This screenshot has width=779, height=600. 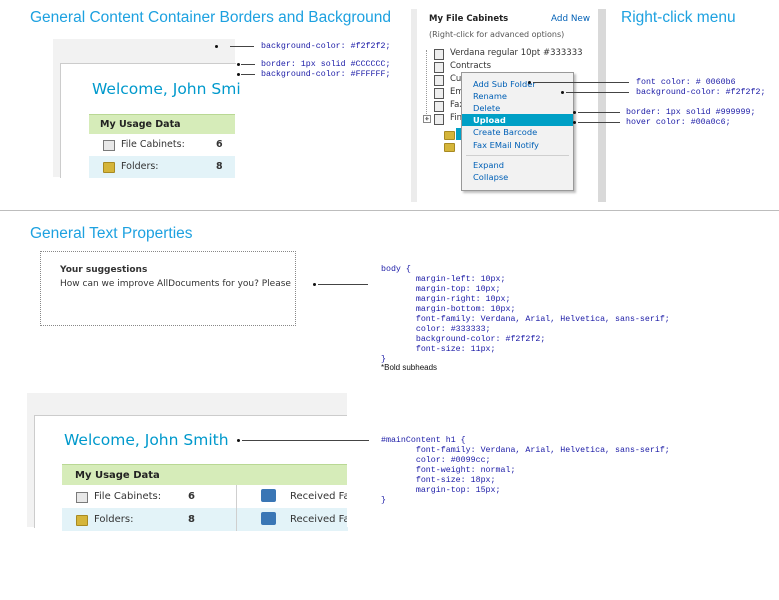 I want to click on tree-connector, so click(x=426, y=85).